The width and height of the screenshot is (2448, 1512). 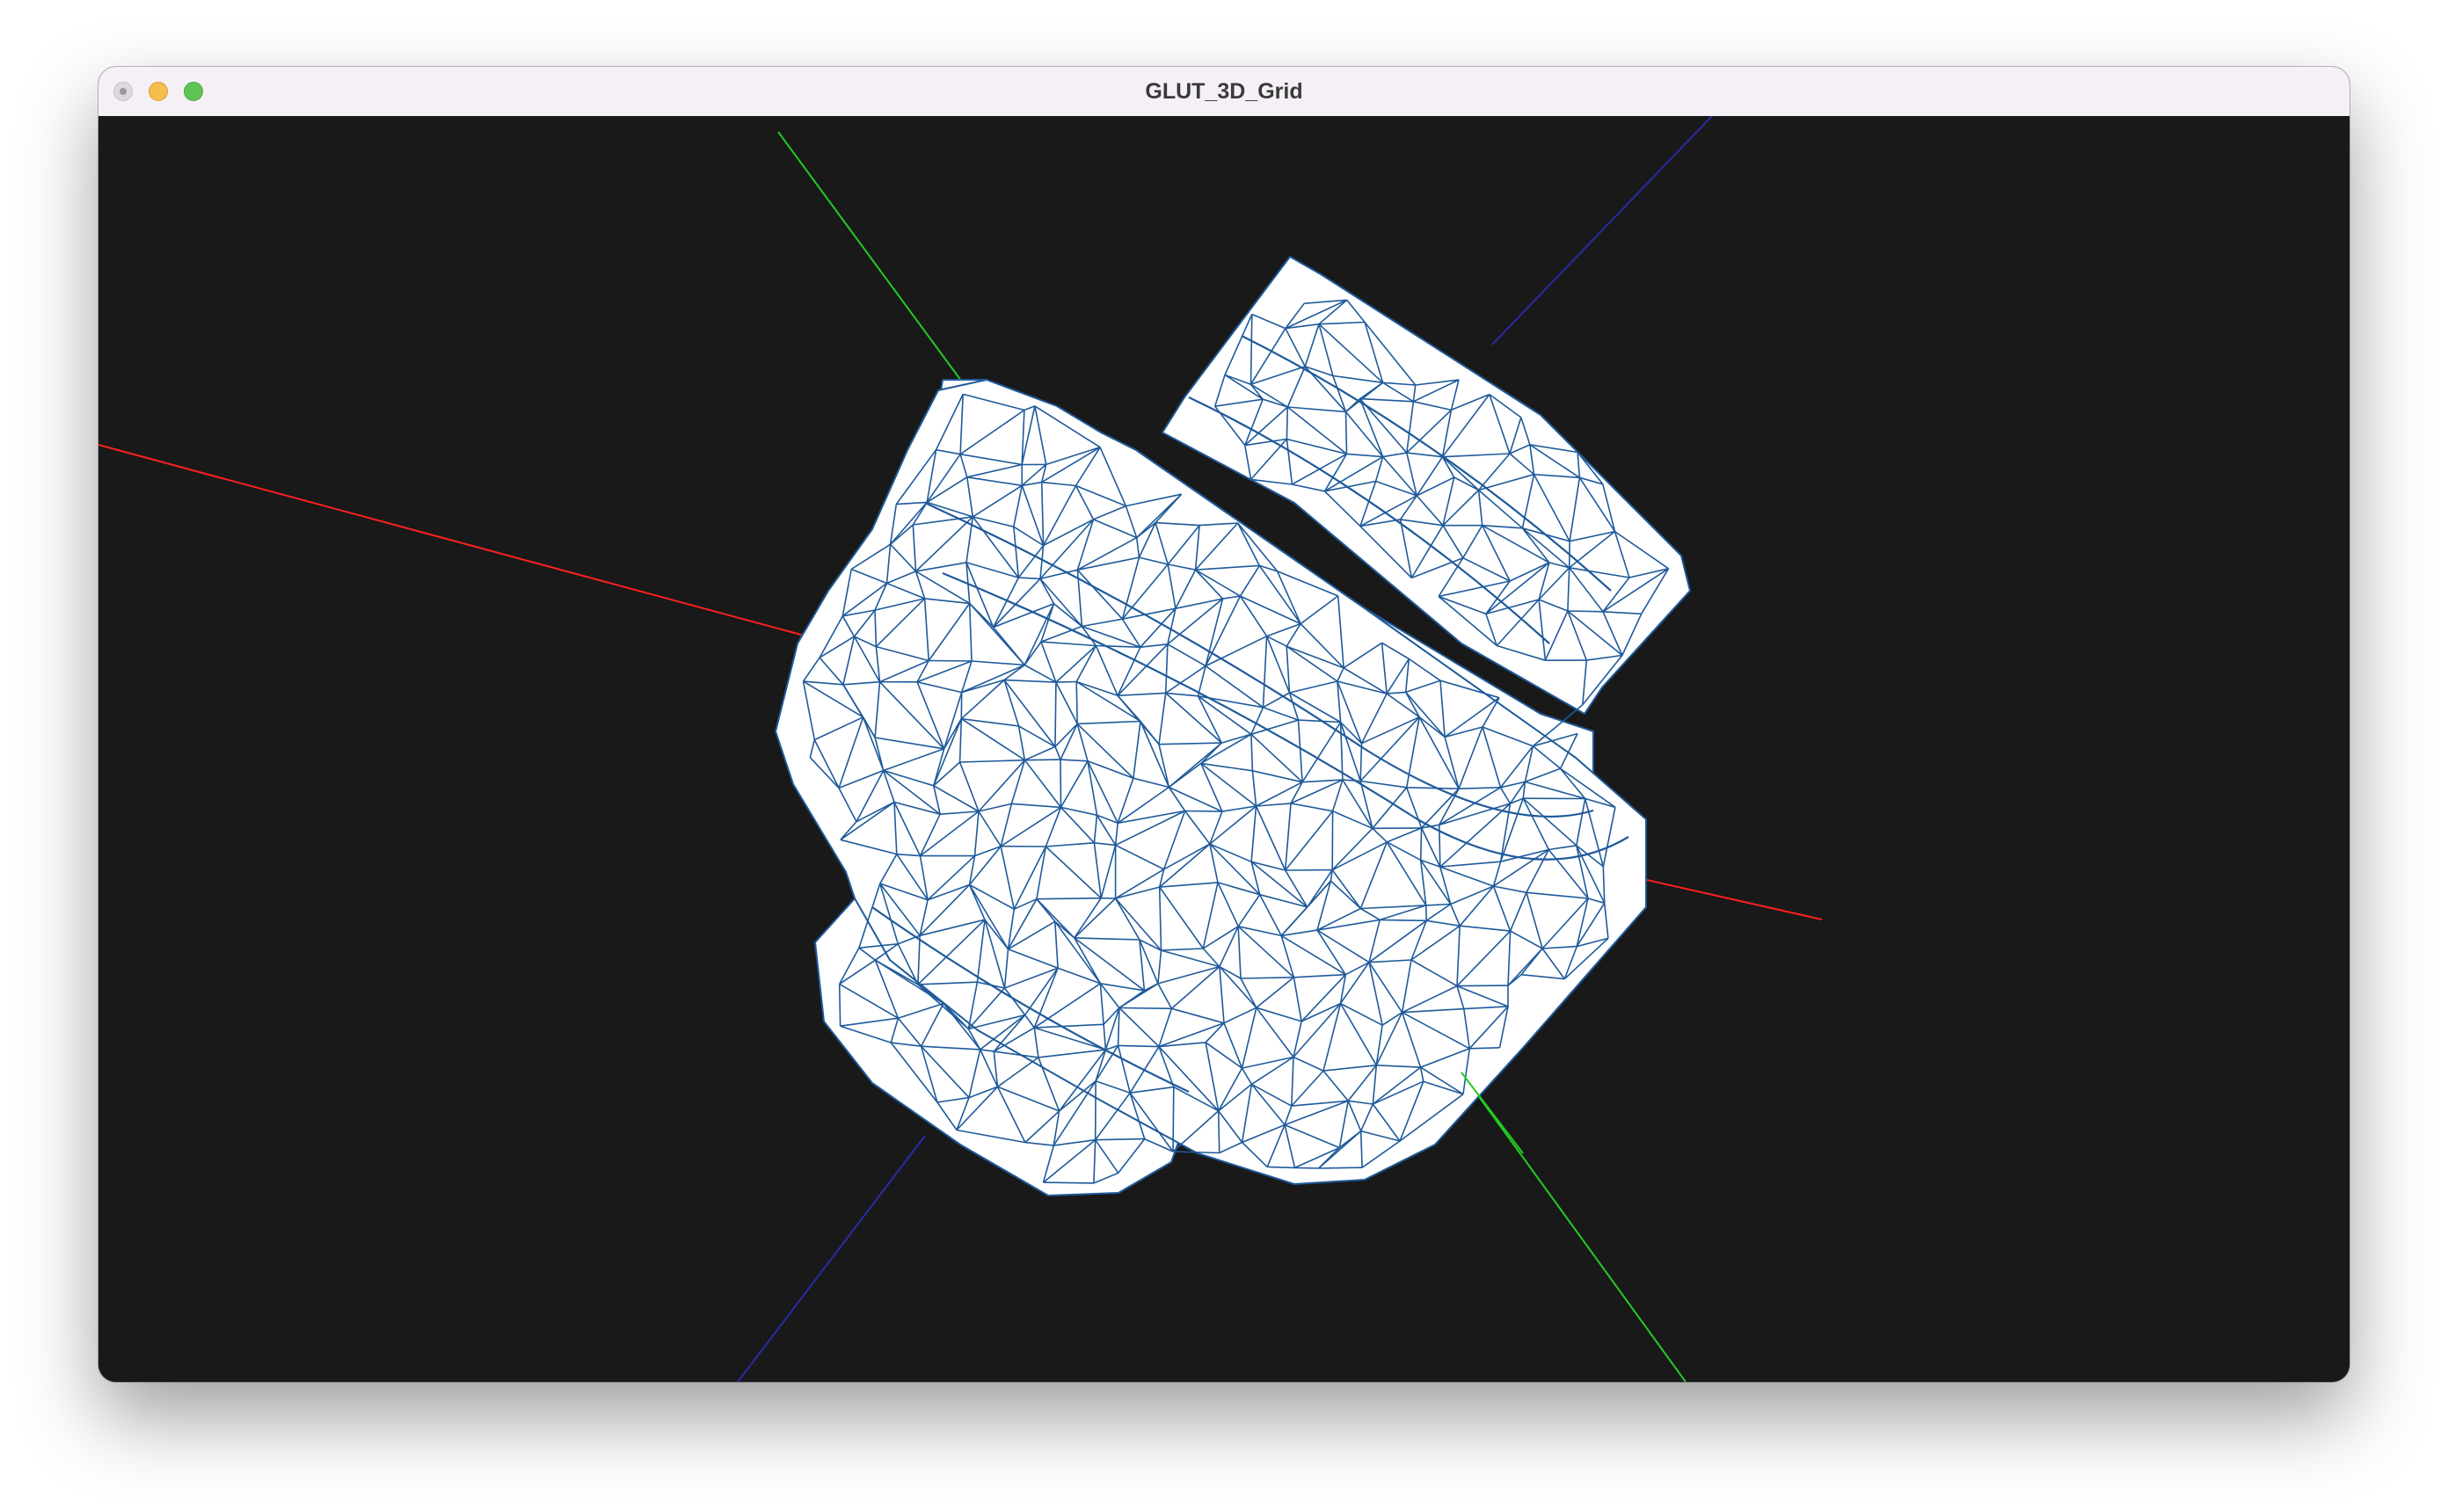 What do you see at coordinates (871, 258) in the screenshot?
I see `y-axis-line` at bounding box center [871, 258].